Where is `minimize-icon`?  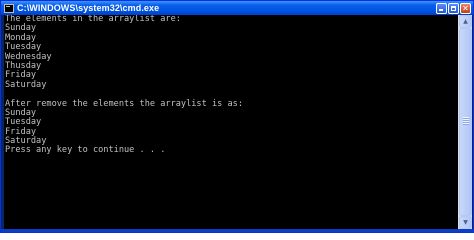
minimize-icon is located at coordinates (441, 9).